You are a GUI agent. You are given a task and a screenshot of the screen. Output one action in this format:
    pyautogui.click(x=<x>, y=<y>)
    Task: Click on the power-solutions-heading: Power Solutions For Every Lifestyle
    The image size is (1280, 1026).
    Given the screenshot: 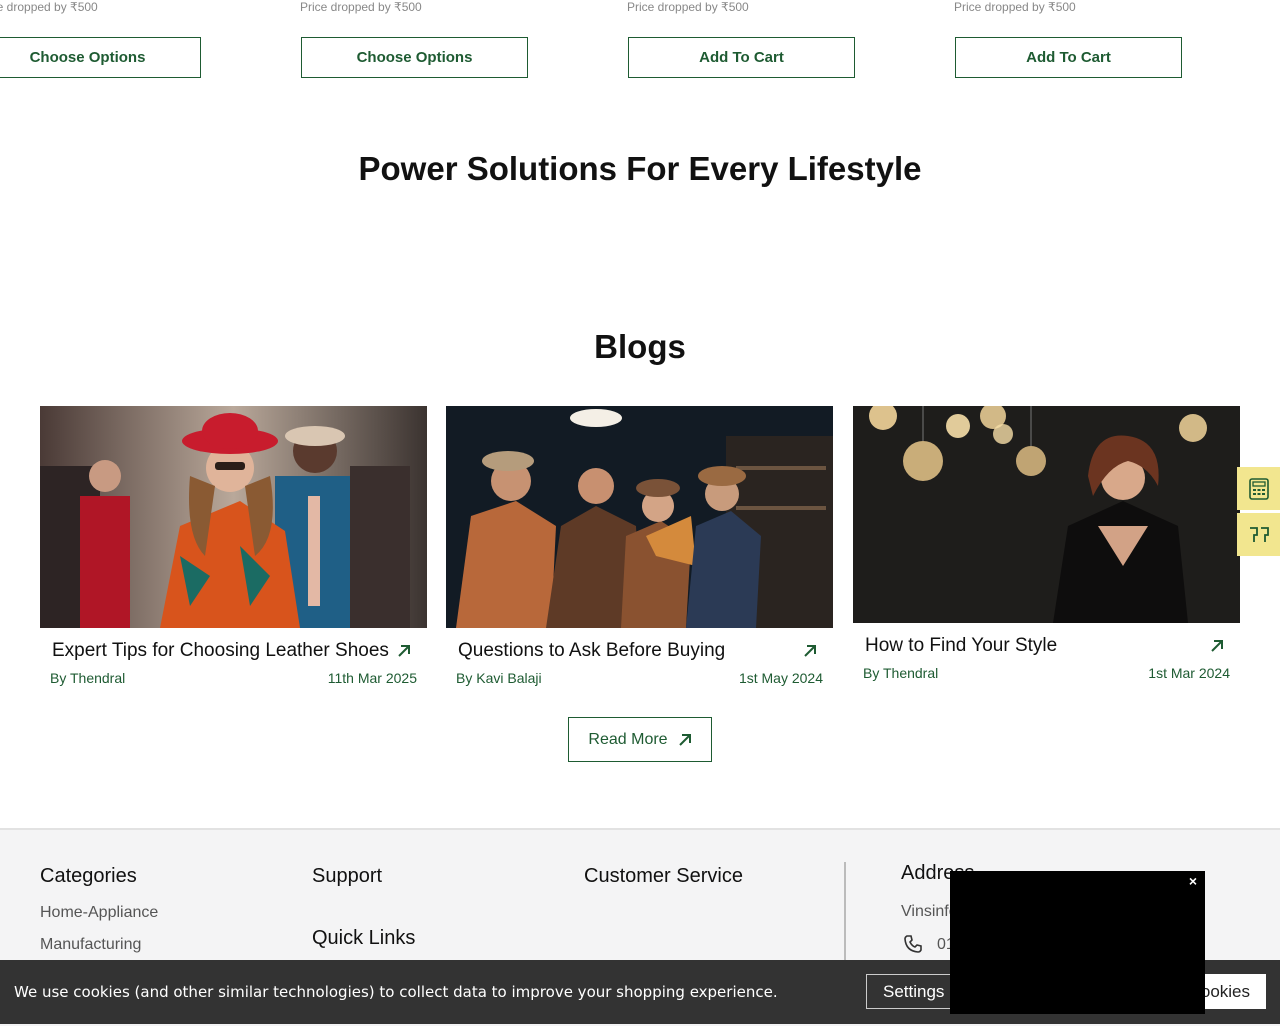 What is the action you would take?
    pyautogui.click(x=640, y=168)
    